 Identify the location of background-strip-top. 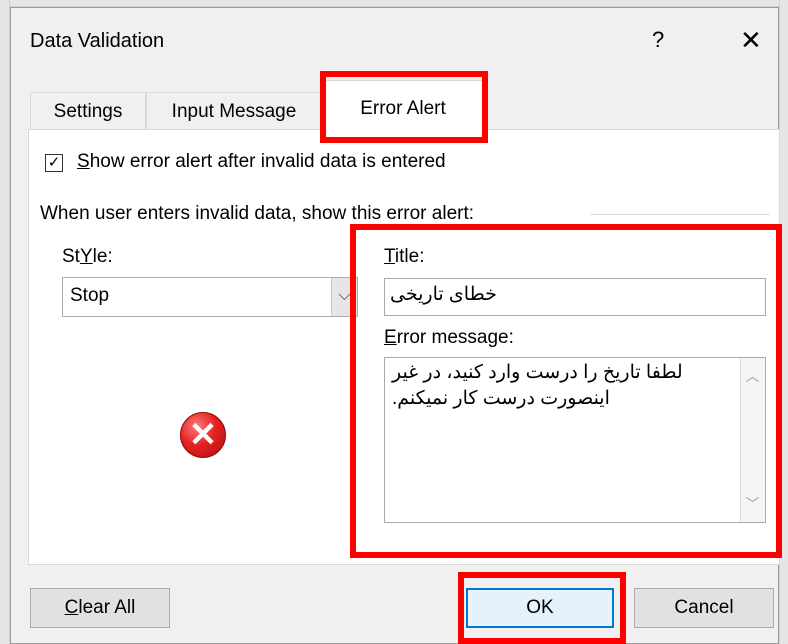
(394, 3).